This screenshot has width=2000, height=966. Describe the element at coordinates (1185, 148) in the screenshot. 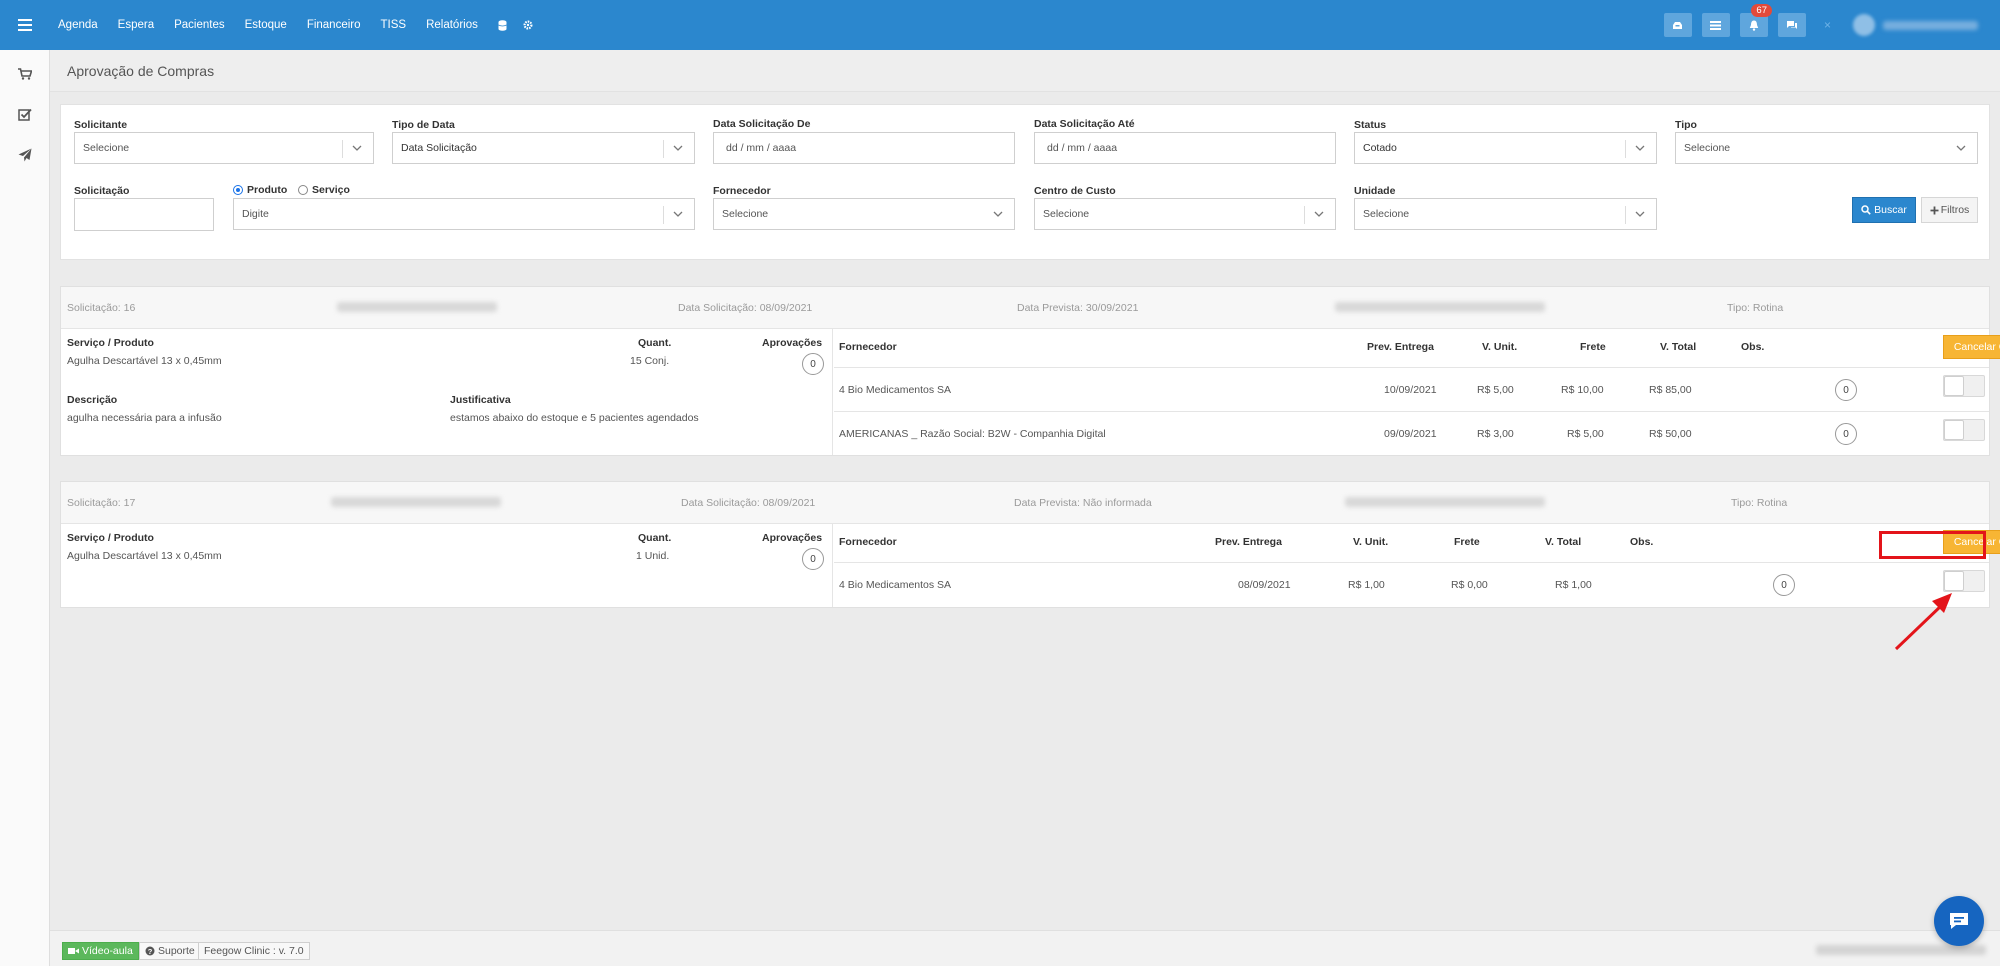

I see `data-ate-input: dd / mm / aaaa` at that location.